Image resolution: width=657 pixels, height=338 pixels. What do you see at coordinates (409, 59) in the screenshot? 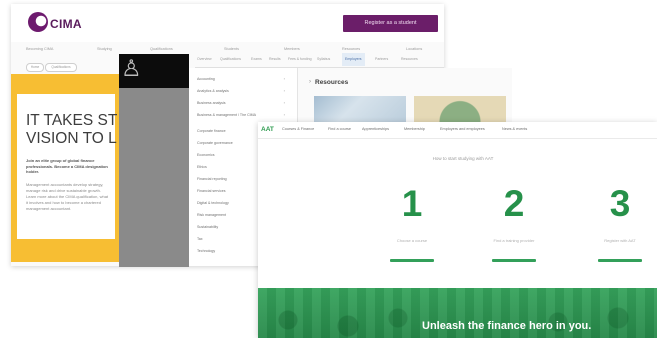
I see `tab-resources: Resources` at bounding box center [409, 59].